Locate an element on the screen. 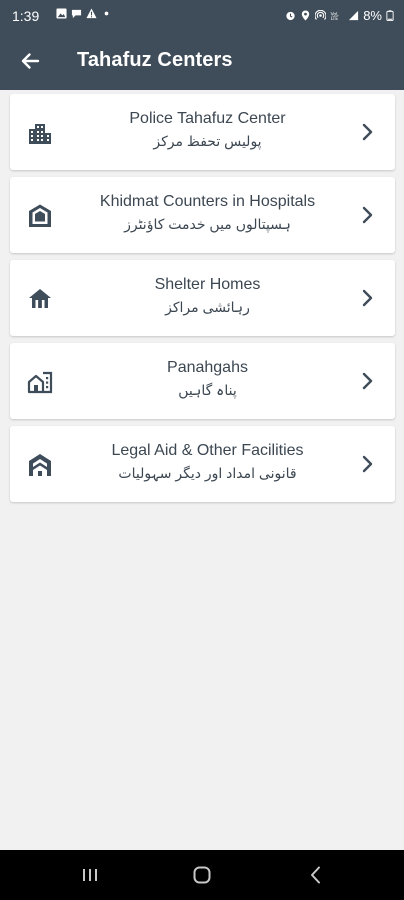  list-item-title: Police Tahafuz Center is located at coordinates (207, 118).